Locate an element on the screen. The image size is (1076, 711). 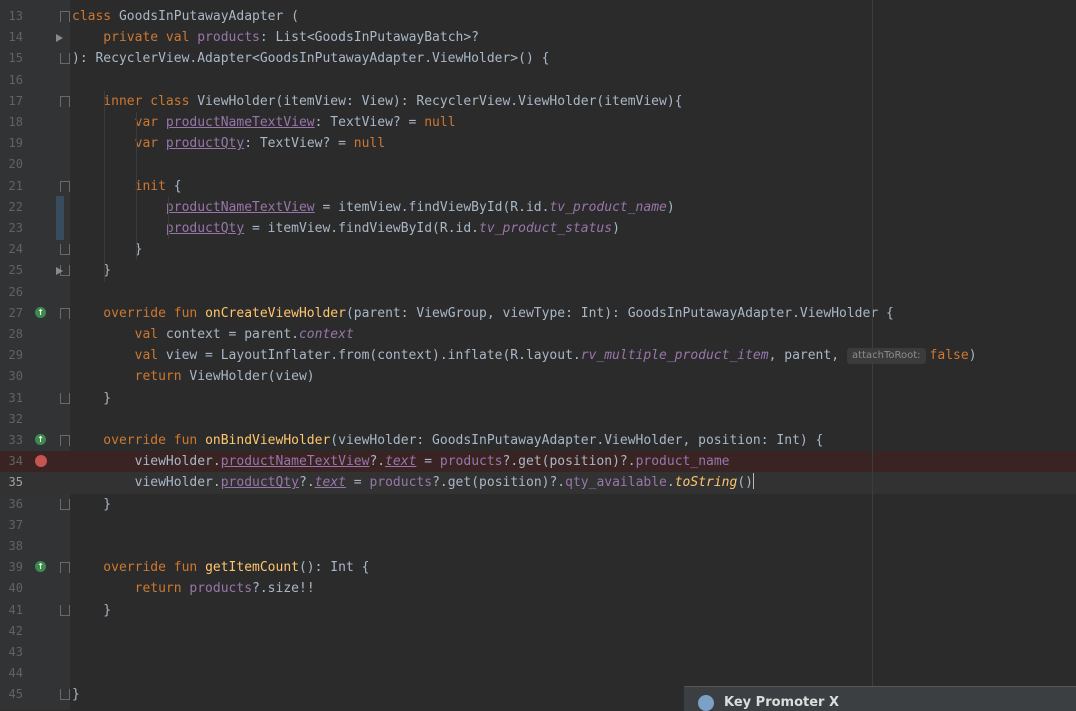
code-token: init is located at coordinates (123, 186).